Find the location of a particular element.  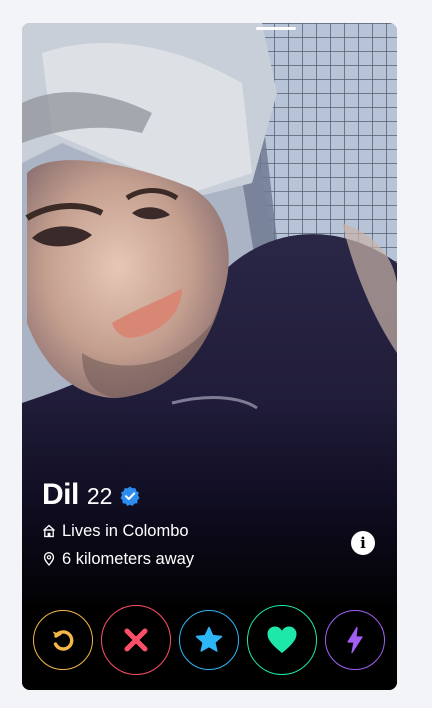

rewind-button is located at coordinates (63, 640).